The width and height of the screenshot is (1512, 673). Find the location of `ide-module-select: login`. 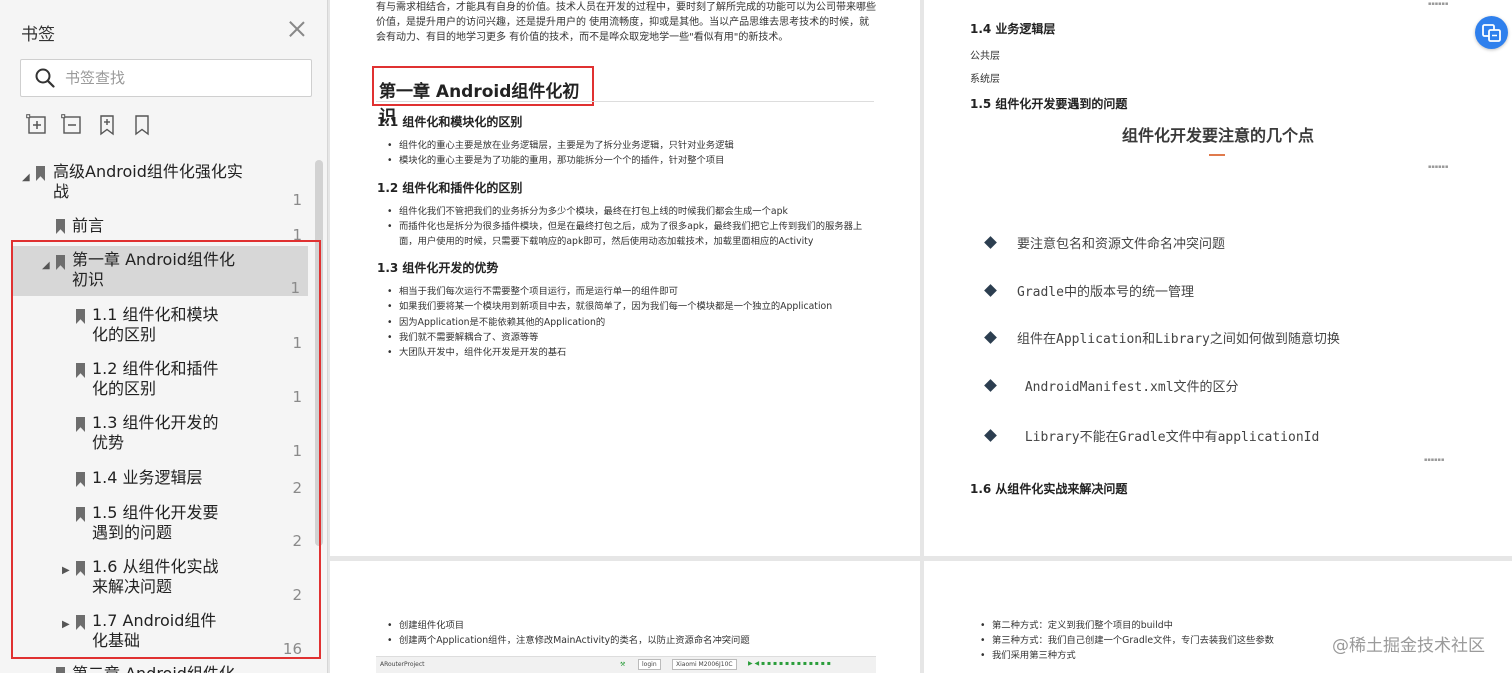

ide-module-select: login is located at coordinates (649, 664).